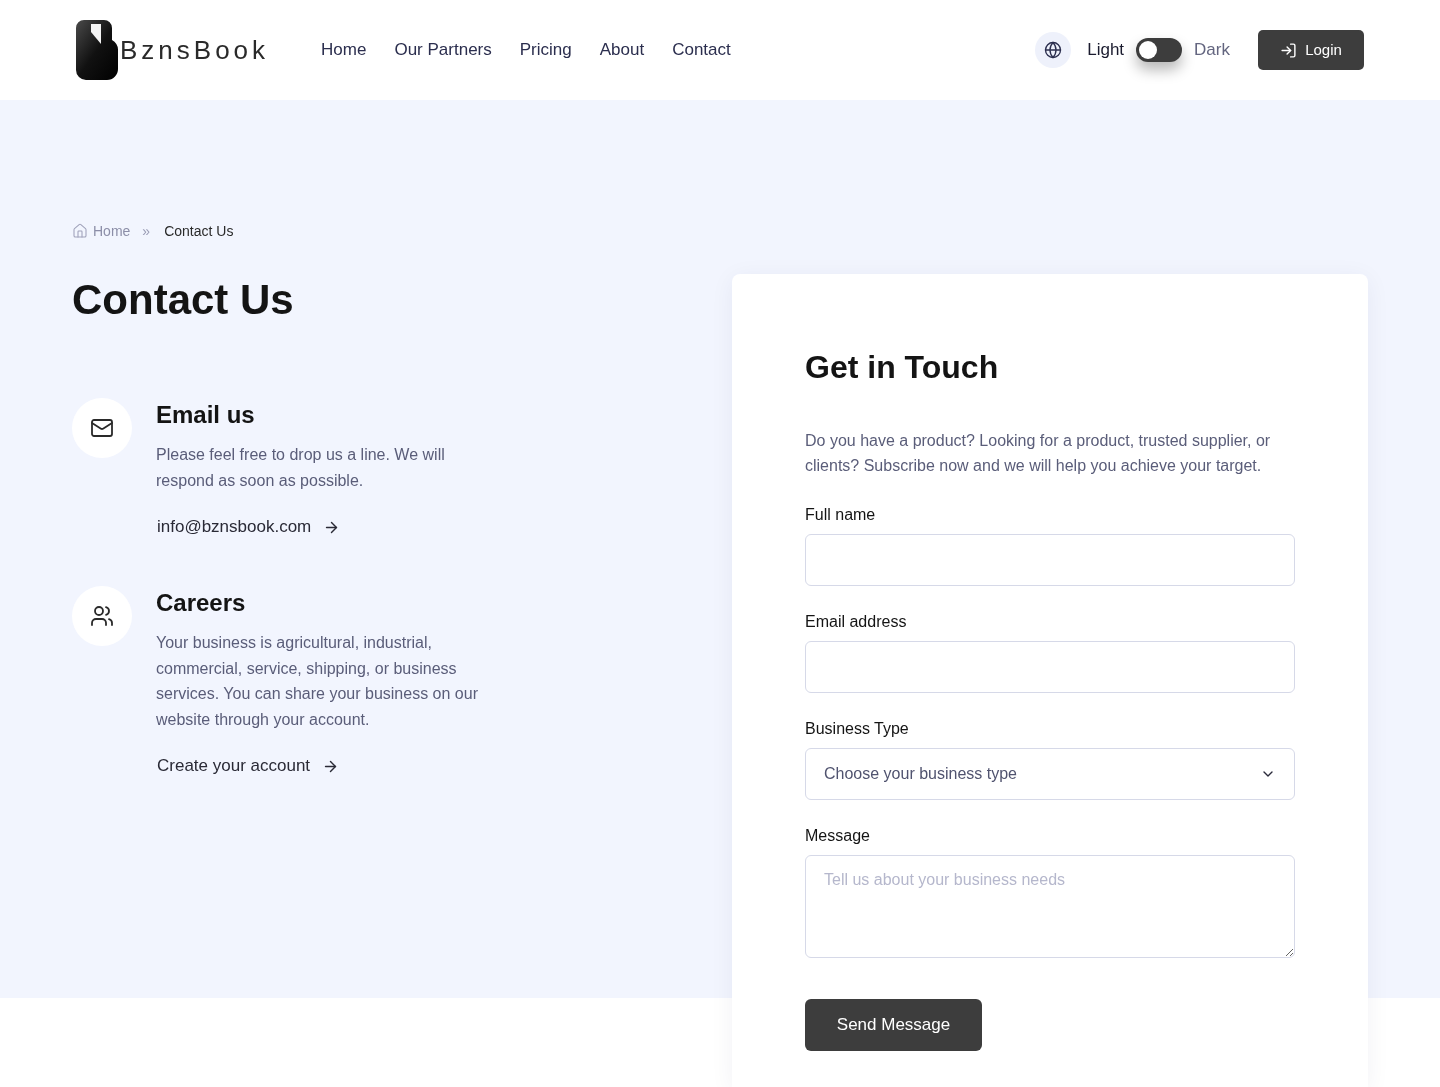  Describe the element at coordinates (317, 681) in the screenshot. I see `contact-method-description: Your business is agricultural, industrial, commercial, service, shipping, or business services. You can share your business on our website through your account.` at that location.